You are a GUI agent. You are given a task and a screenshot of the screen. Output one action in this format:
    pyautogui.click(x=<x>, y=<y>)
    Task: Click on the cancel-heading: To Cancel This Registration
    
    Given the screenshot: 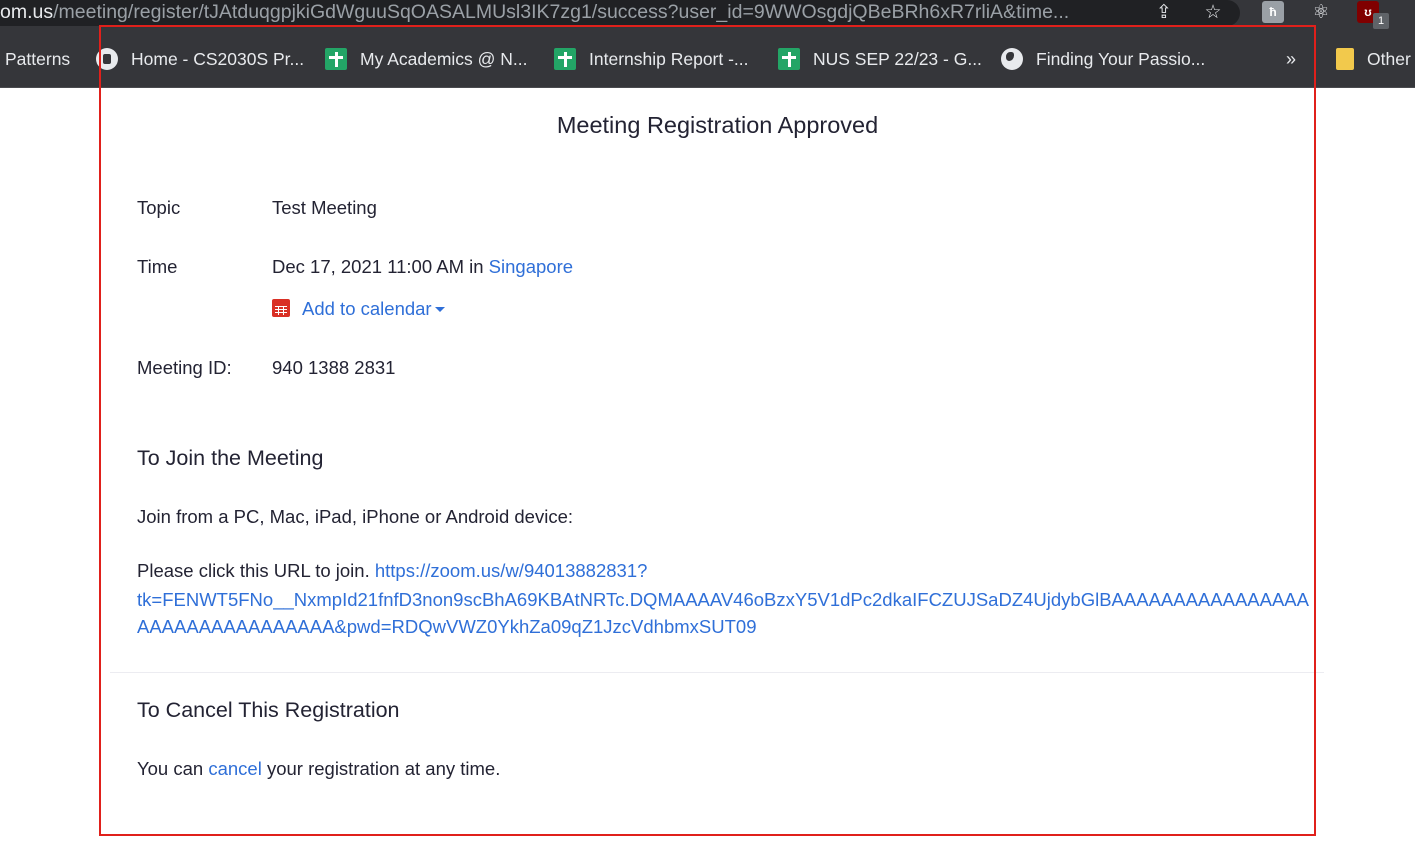 What is the action you would take?
    pyautogui.click(x=268, y=710)
    